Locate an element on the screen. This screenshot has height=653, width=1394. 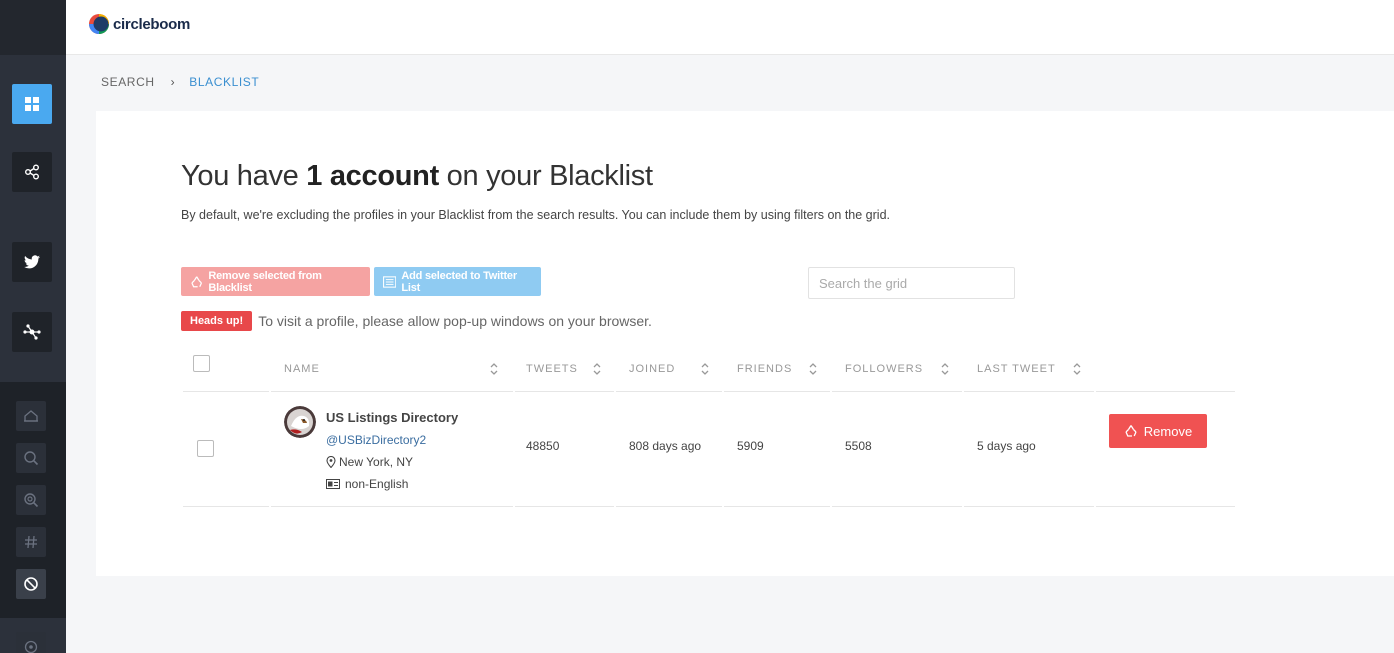
account-handle: @USBizDirectory2 is located at coordinates (376, 440).